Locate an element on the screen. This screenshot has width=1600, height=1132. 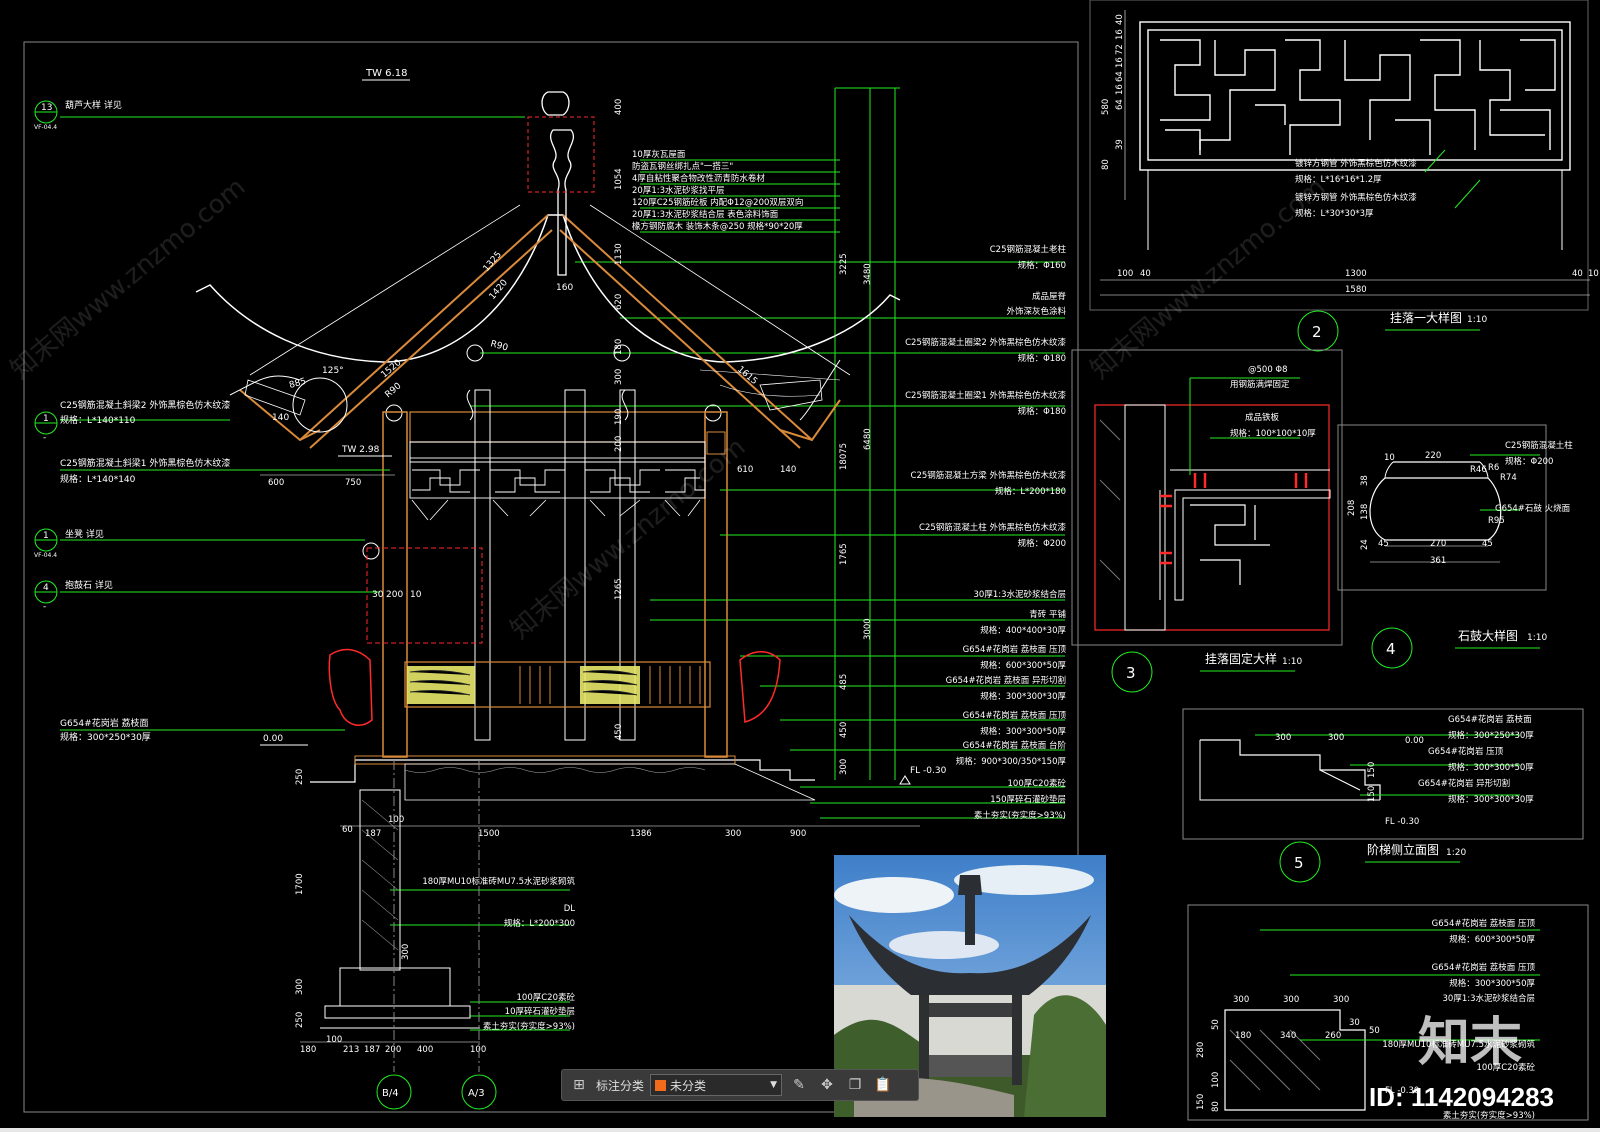
rnote-9-l2: 规格：600*300*50厚 is located at coordinates (1023, 665).